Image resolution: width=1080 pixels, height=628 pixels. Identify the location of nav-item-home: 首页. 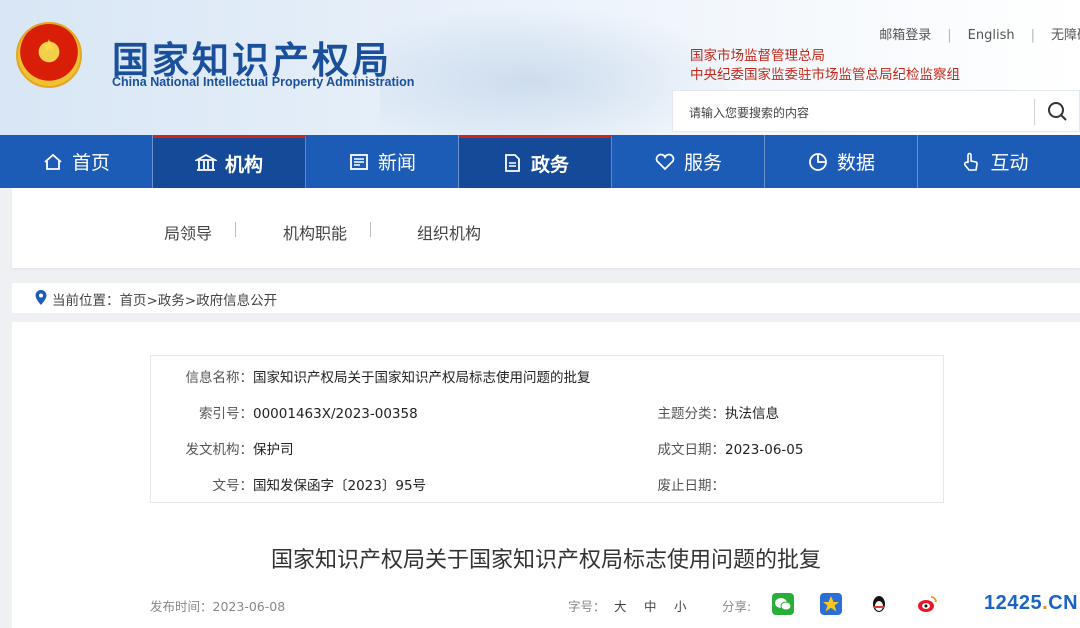
(76, 161).